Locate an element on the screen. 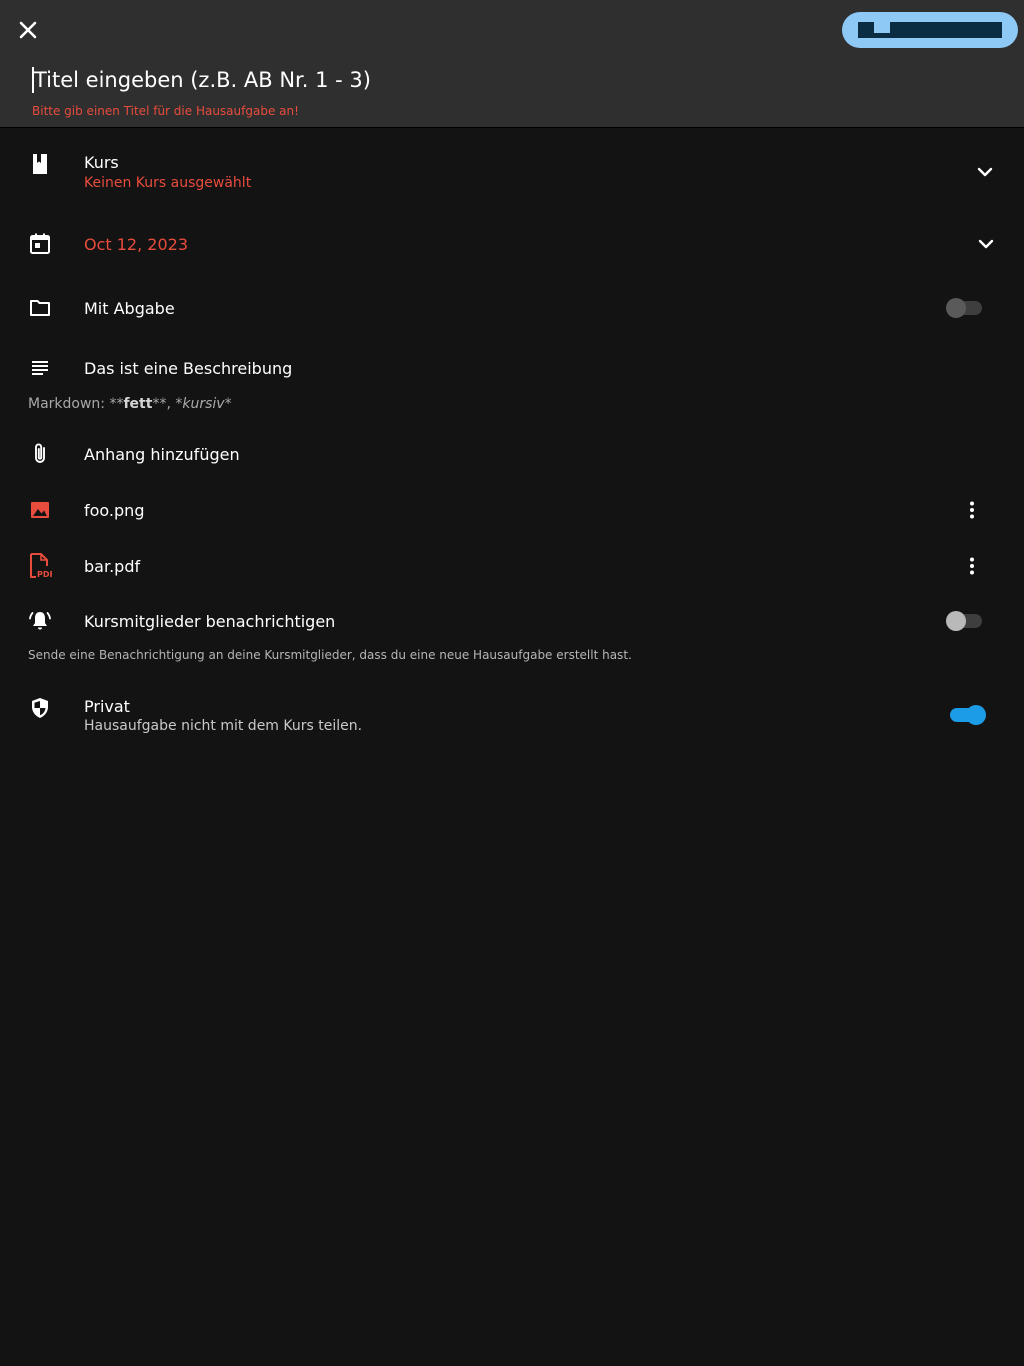 The height and width of the screenshot is (1366, 1024). markdown-hint: Markdown: **fett**, *kursiv* is located at coordinates (130, 404).